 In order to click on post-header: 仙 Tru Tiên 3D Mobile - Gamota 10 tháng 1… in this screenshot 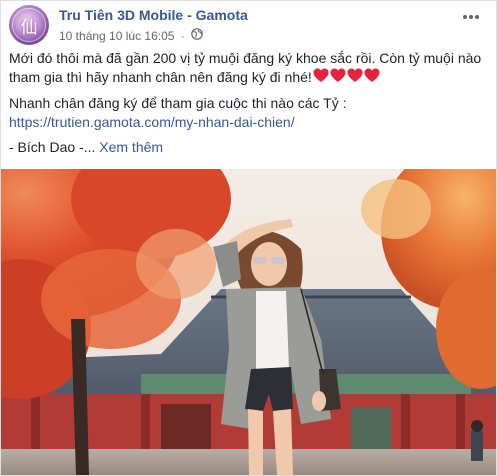, I will do `click(249, 25)`.